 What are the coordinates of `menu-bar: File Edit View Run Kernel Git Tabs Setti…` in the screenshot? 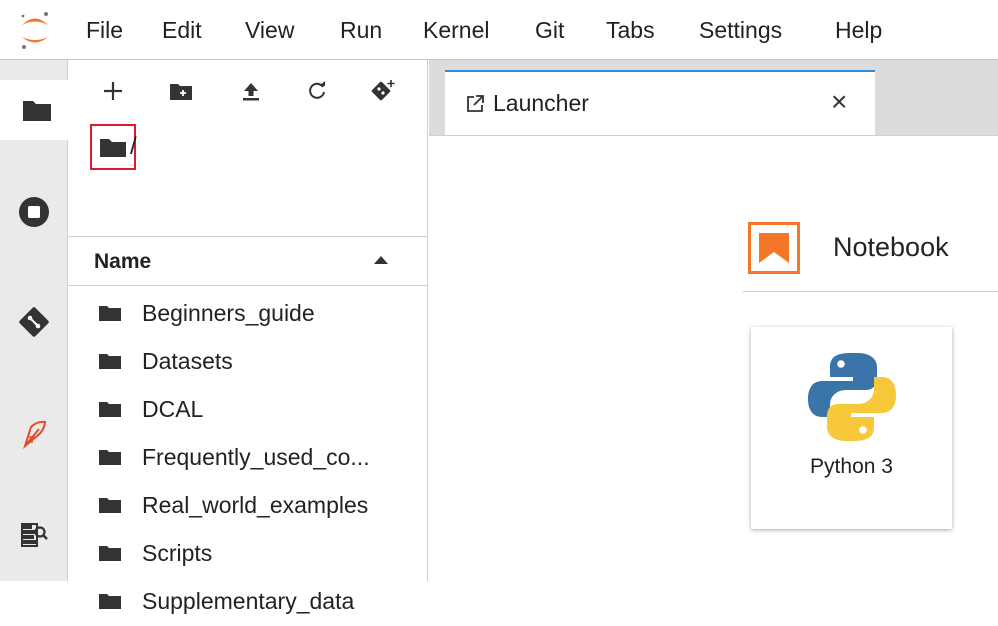 It's located at (499, 30).